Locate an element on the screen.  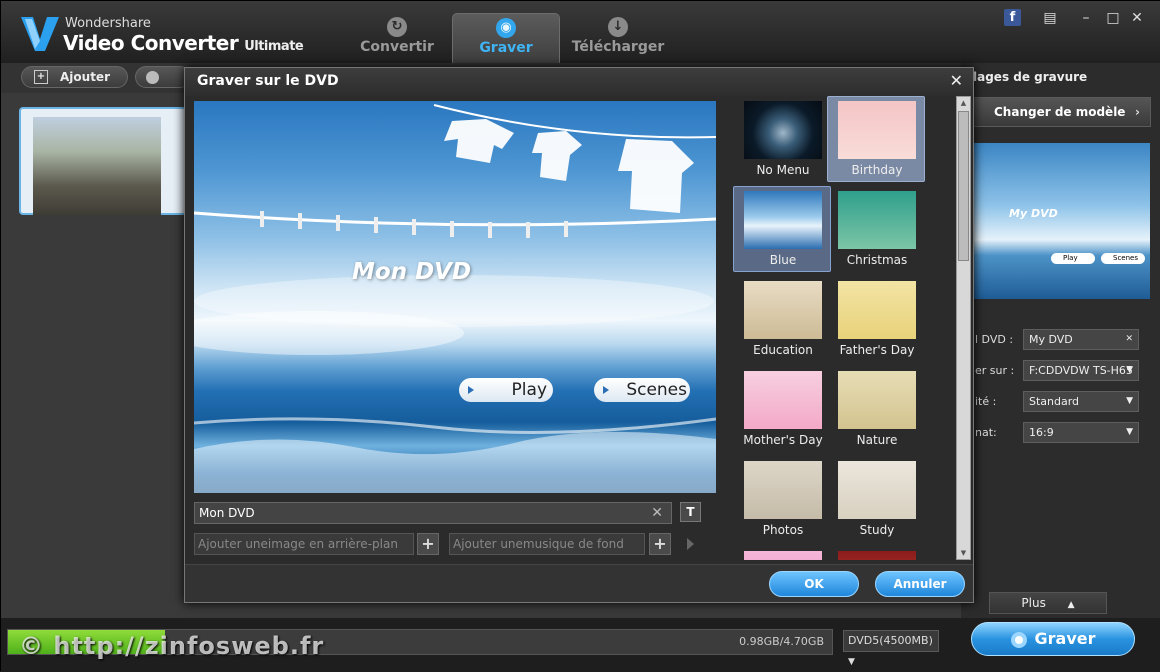
brand-name: Video Converter Ultimate is located at coordinates (183, 43).